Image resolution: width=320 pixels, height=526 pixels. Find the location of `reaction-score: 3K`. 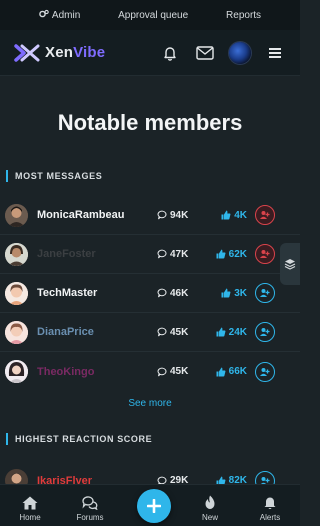

reaction-score: 3K is located at coordinates (227, 293).